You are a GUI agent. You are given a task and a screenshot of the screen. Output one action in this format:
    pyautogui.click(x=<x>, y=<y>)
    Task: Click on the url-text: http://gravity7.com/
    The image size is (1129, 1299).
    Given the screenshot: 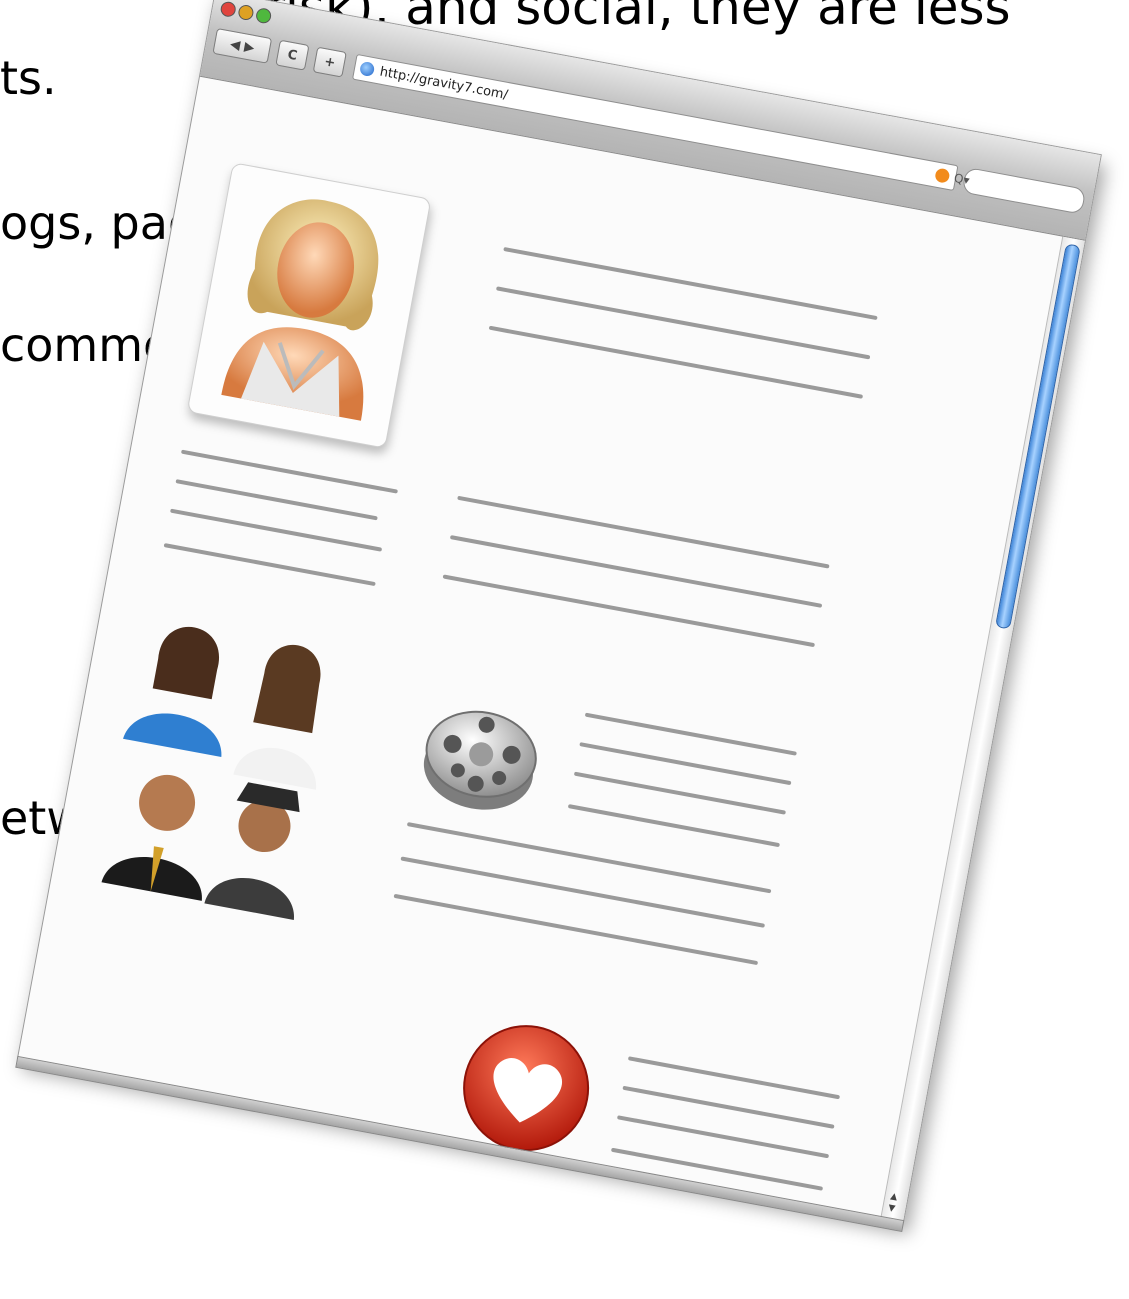 What is the action you would take?
    pyautogui.click(x=444, y=83)
    